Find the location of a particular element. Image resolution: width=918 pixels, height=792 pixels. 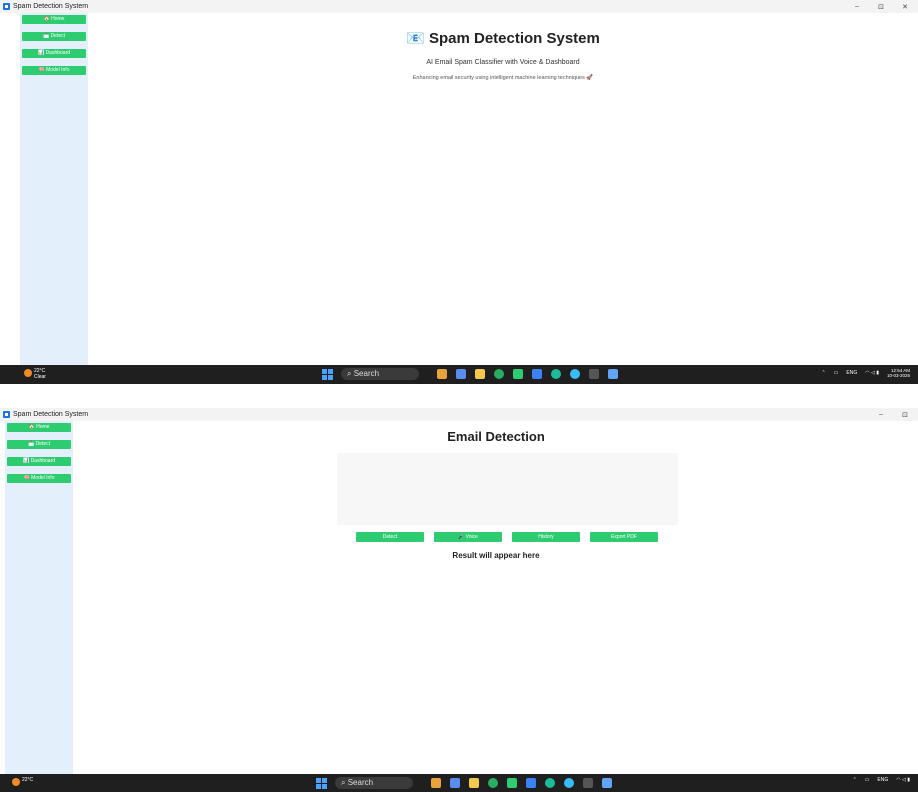

system-tray: ⌃ ▭ ENG ◠ ◁ ▮ 12:54 AM 10-03-2026 is located at coordinates (865, 373).